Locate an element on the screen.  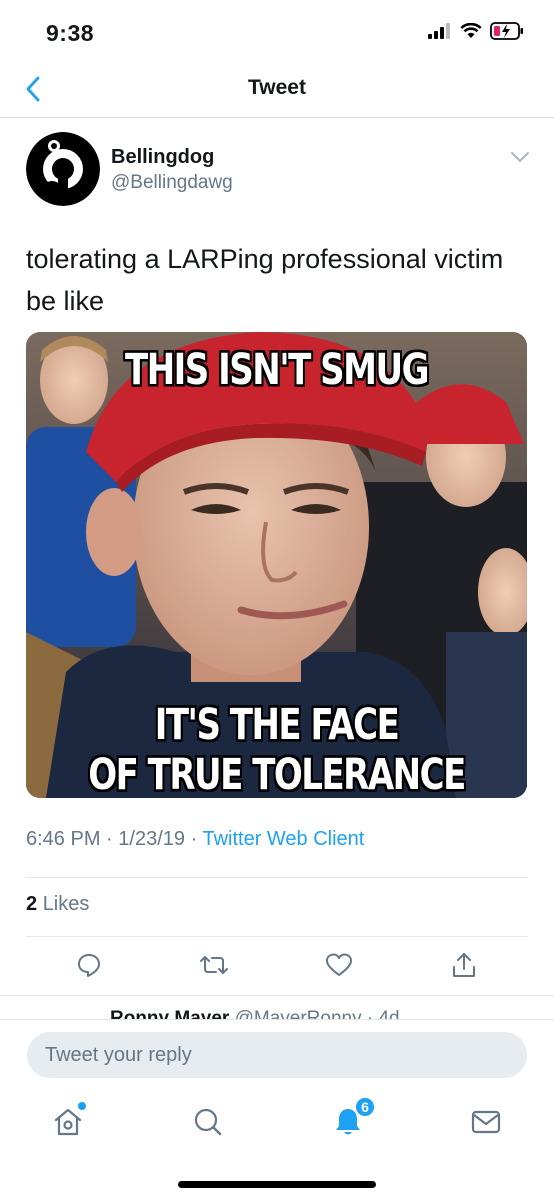
author-handle: @Bellingdawg is located at coordinates (172, 183).